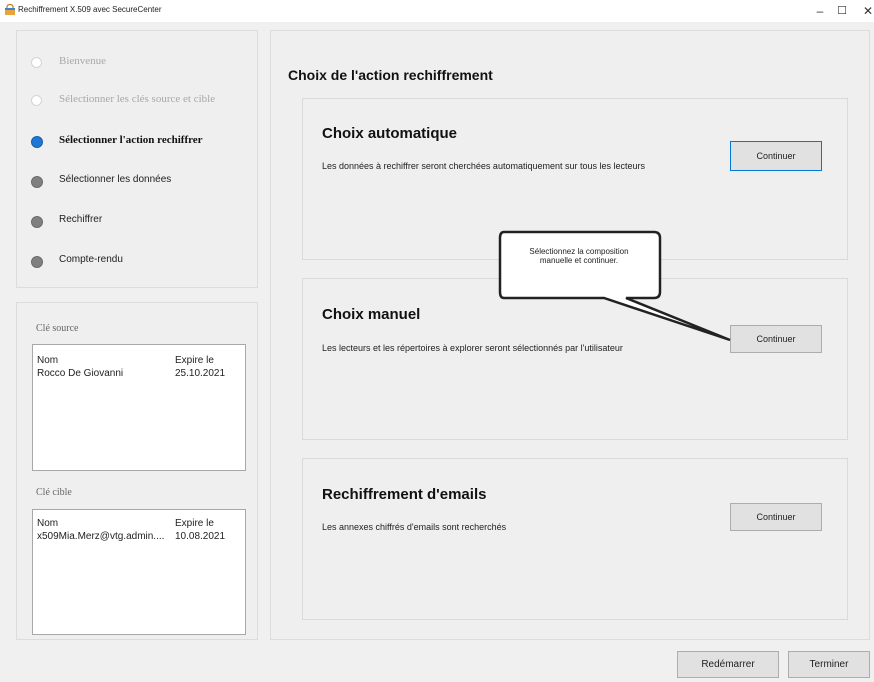 This screenshot has width=874, height=682. What do you see at coordinates (728, 664) in the screenshot?
I see `restart-button: Redémarrer` at bounding box center [728, 664].